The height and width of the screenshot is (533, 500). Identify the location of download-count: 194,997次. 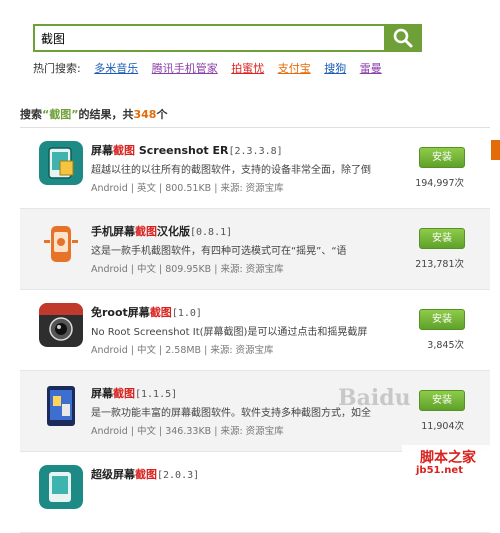
(439, 183).